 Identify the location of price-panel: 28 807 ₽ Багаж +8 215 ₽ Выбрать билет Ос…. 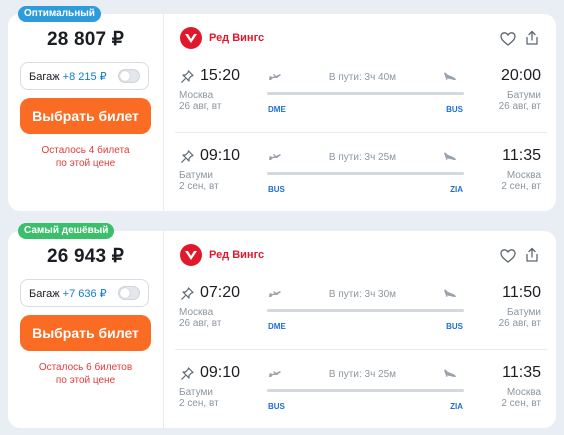
(86, 112).